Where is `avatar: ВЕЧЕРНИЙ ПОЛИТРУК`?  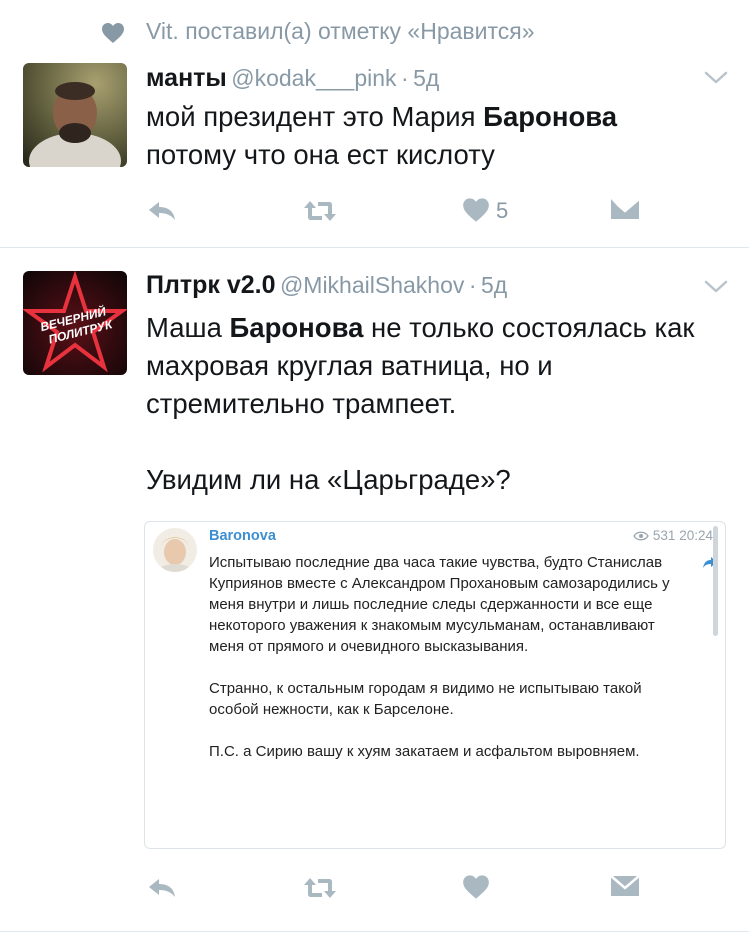 avatar: ВЕЧЕРНИЙ ПОЛИТРУК is located at coordinates (75, 323).